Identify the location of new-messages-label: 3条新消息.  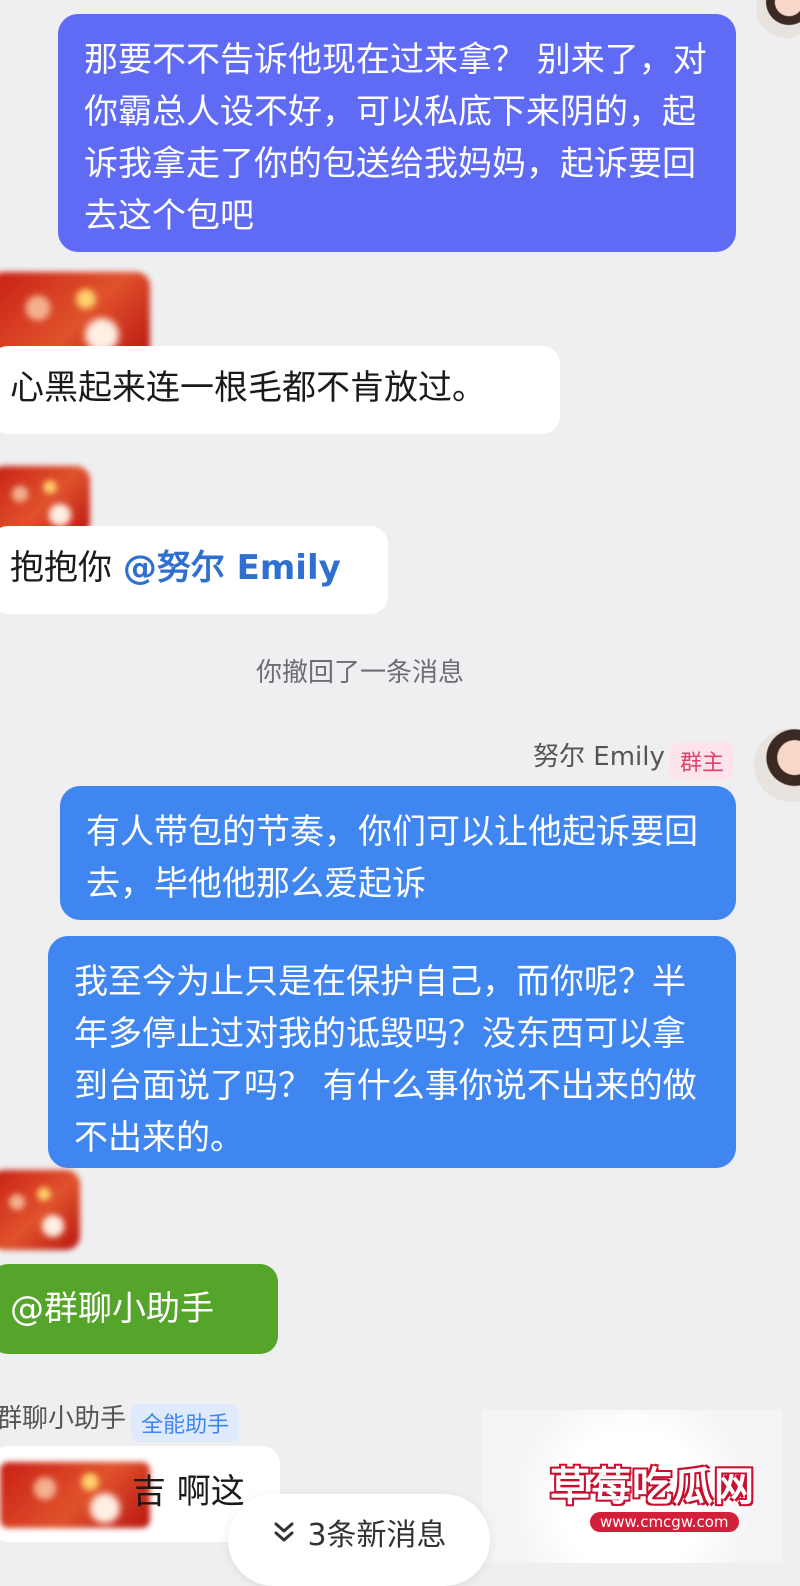
(377, 1535).